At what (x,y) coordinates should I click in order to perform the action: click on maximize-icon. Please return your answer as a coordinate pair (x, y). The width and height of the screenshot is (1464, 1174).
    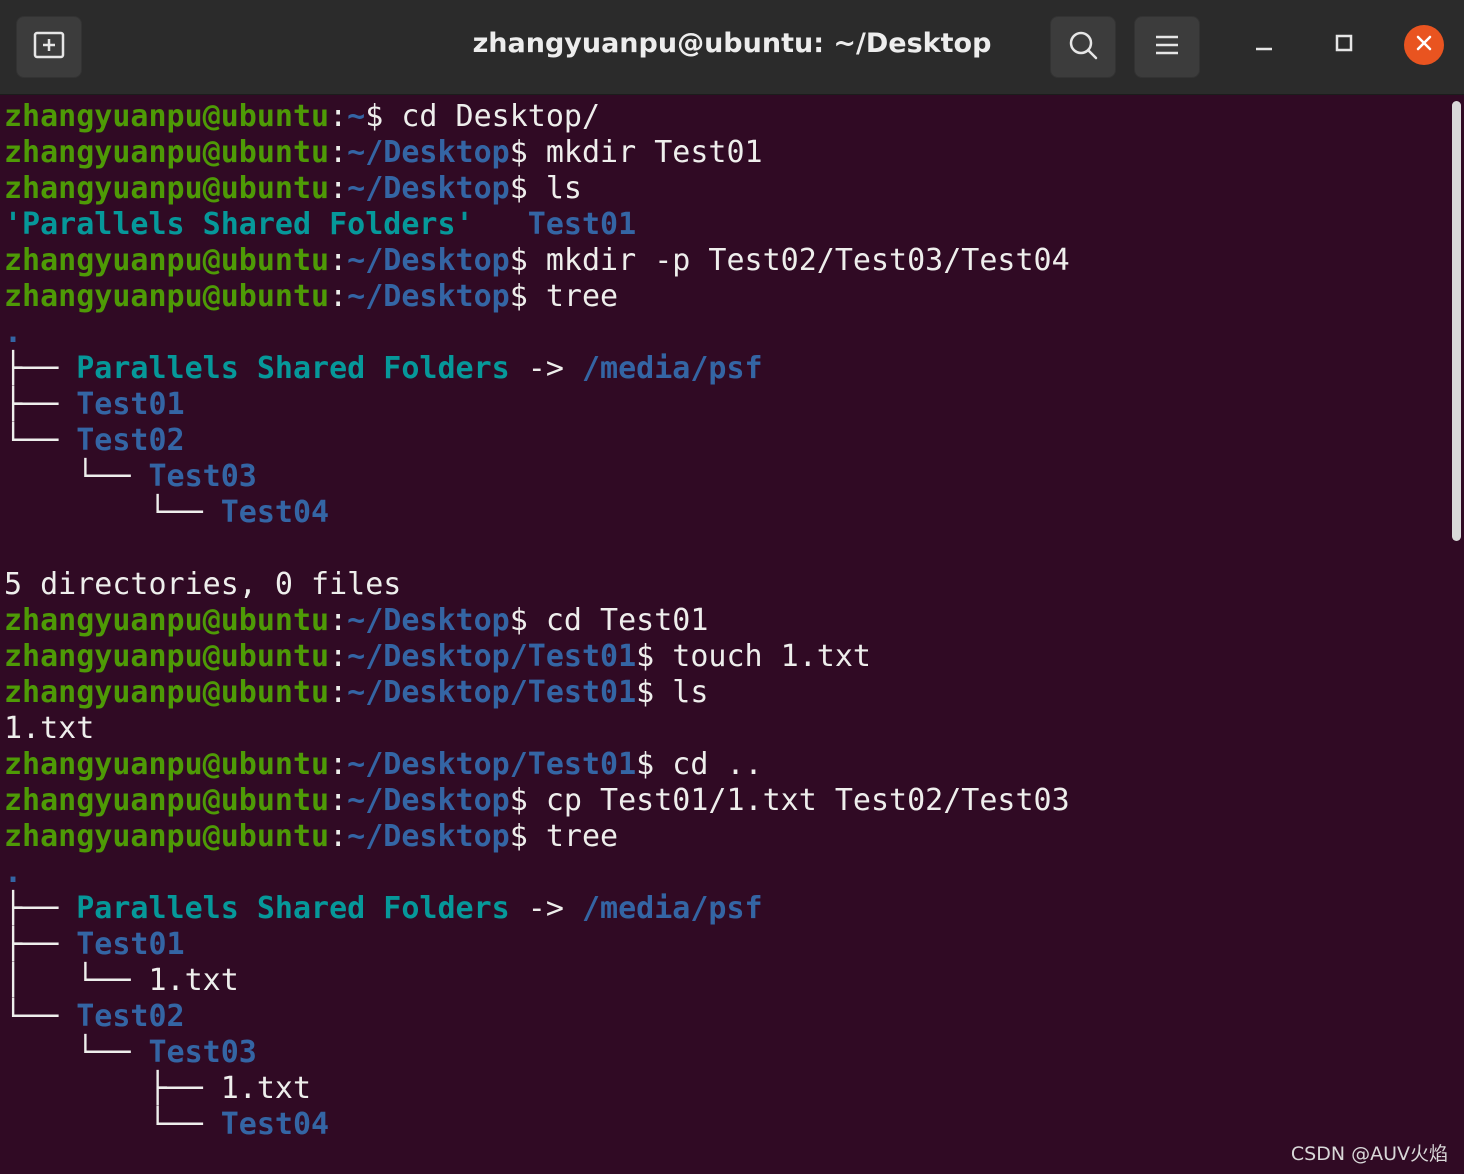
    Looking at the image, I should click on (1344, 45).